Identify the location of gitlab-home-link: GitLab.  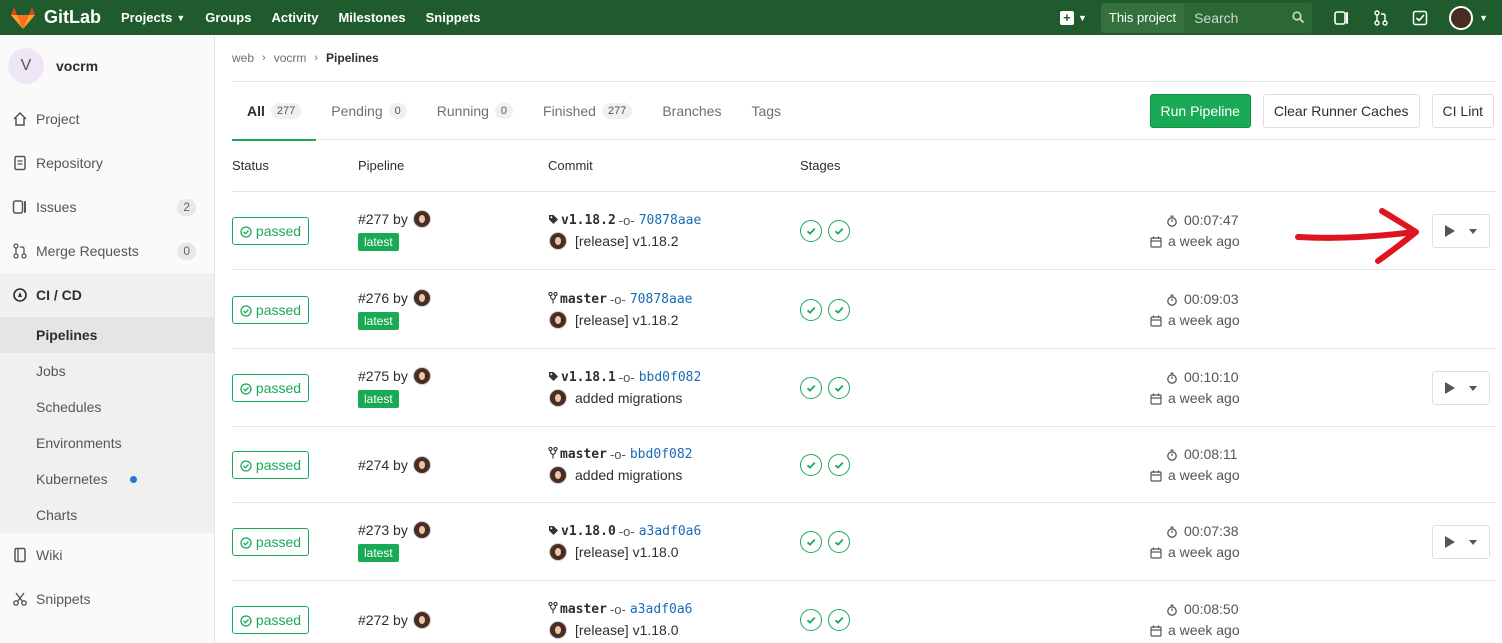
(55, 18).